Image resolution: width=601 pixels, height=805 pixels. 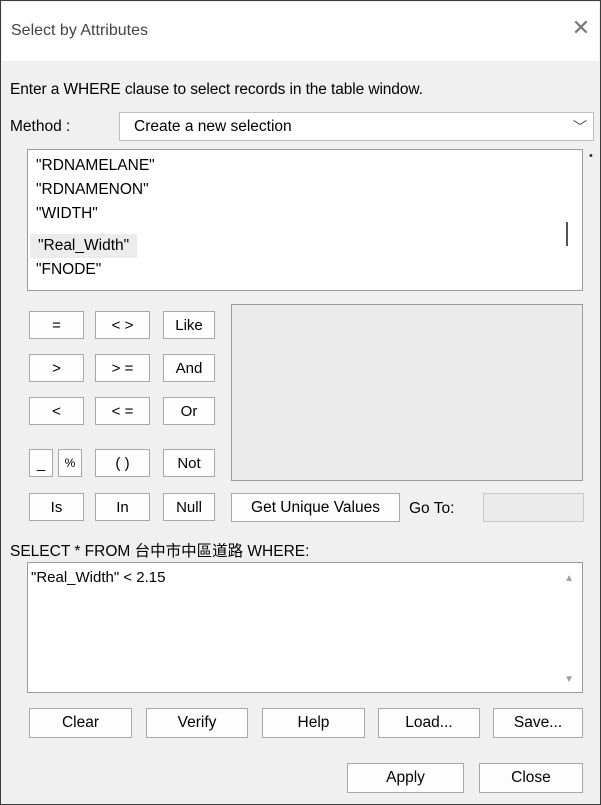 What do you see at coordinates (84, 246) in the screenshot?
I see `field-list-item-selected: "Real_Width"` at bounding box center [84, 246].